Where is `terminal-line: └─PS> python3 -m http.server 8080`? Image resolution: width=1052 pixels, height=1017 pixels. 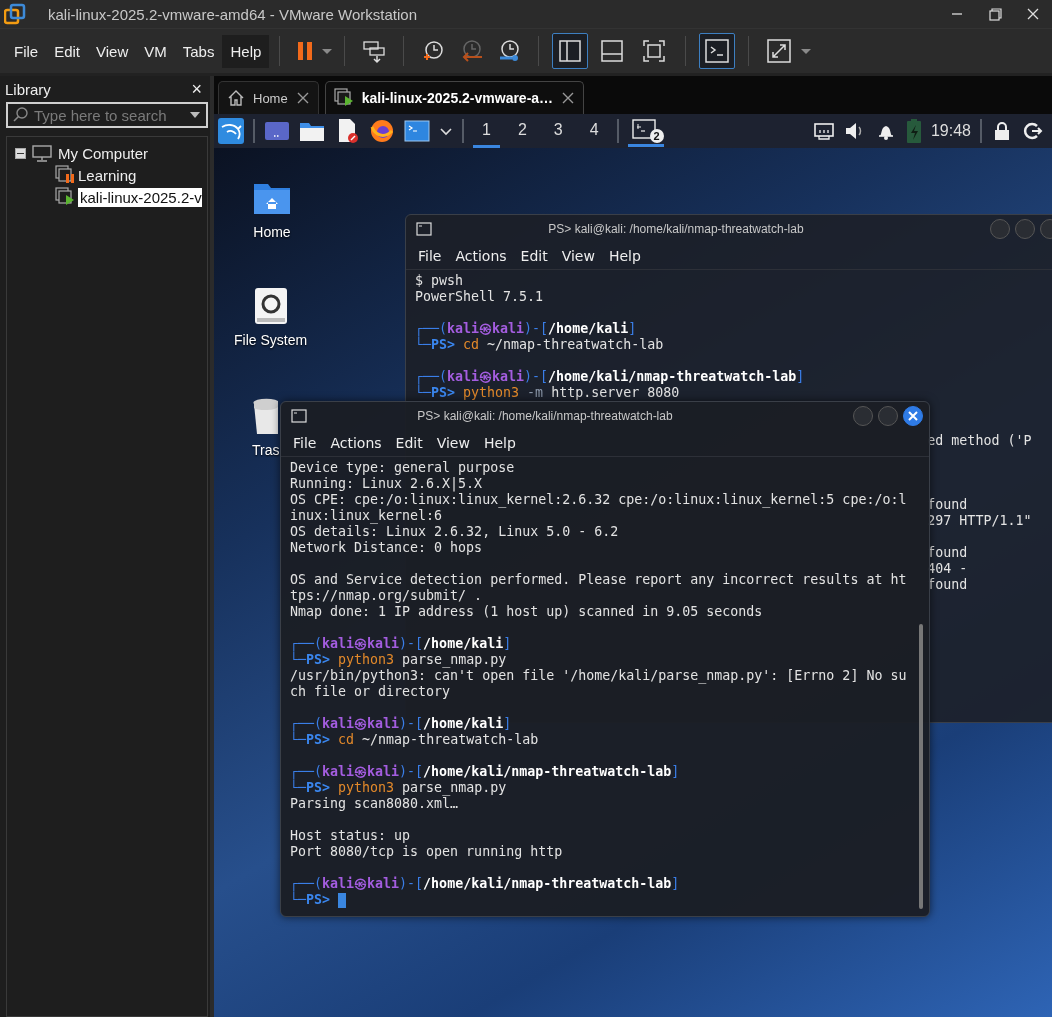
terminal-line: └─PS> python3 -m http.server 8080 is located at coordinates (548, 393).